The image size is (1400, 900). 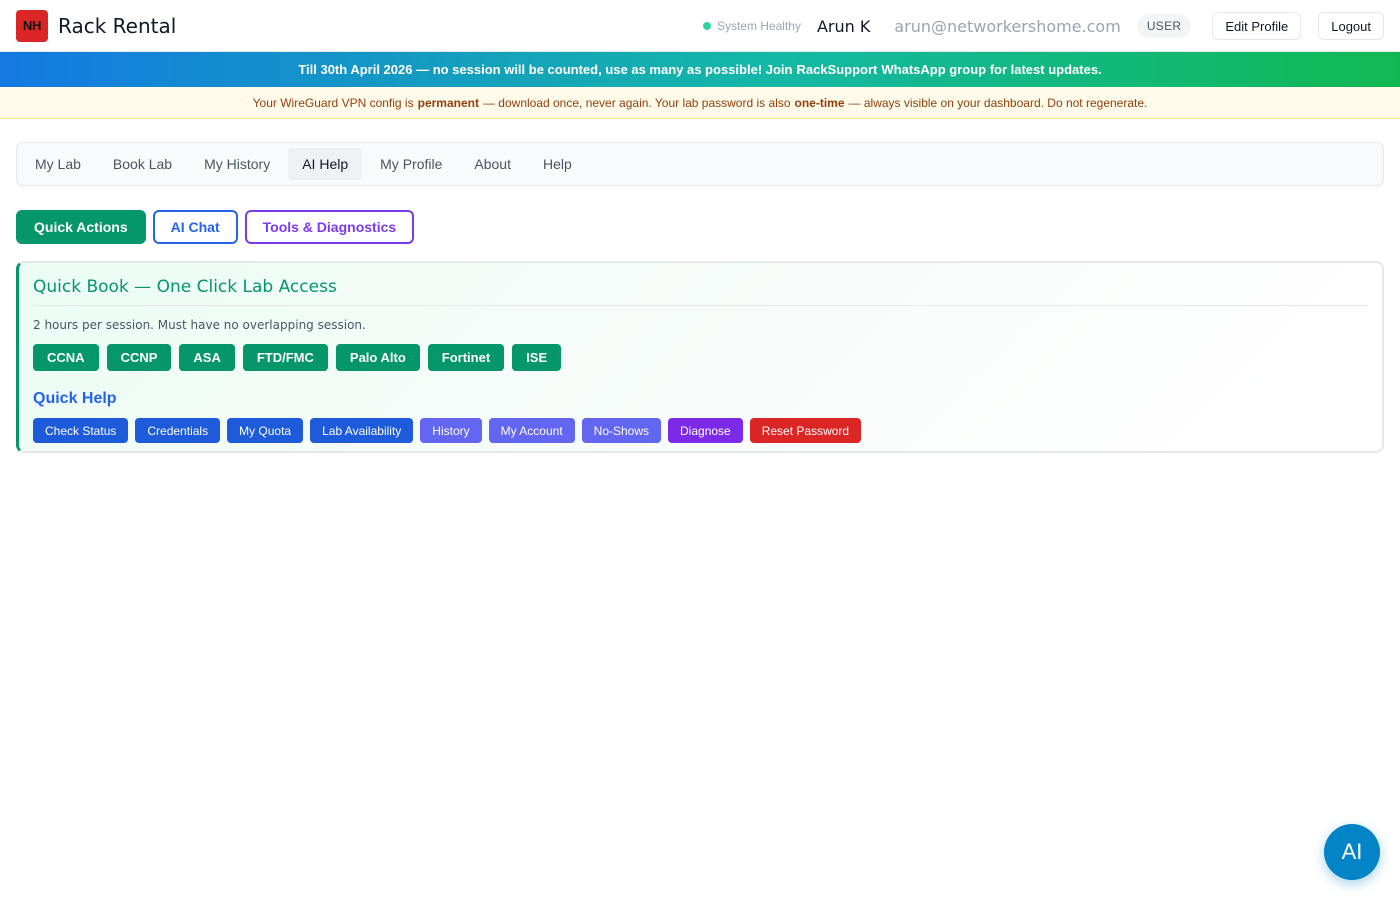 What do you see at coordinates (531, 430) in the screenshot?
I see `help-button-my-account: My Account` at bounding box center [531, 430].